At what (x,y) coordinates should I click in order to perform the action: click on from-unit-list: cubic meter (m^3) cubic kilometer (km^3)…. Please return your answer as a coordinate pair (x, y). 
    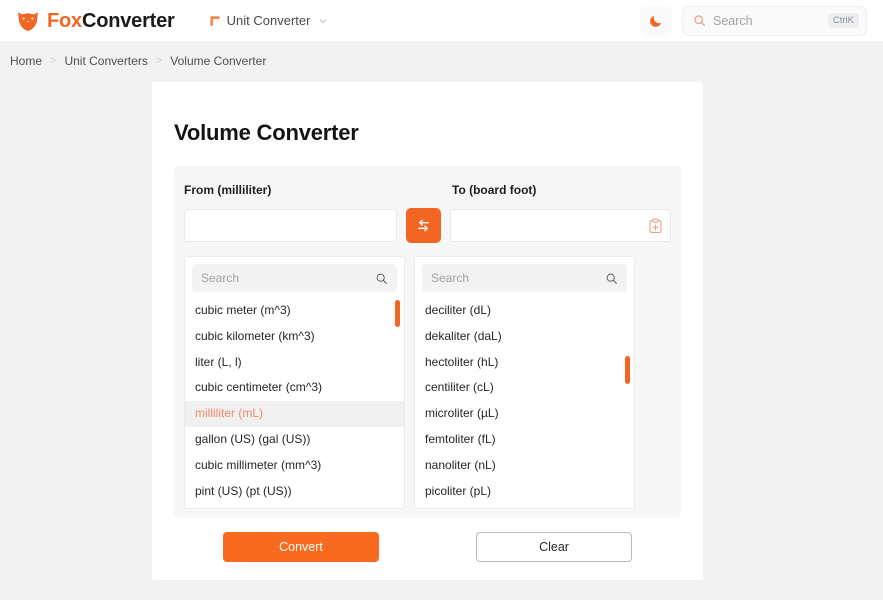
    Looking at the image, I should click on (294, 401).